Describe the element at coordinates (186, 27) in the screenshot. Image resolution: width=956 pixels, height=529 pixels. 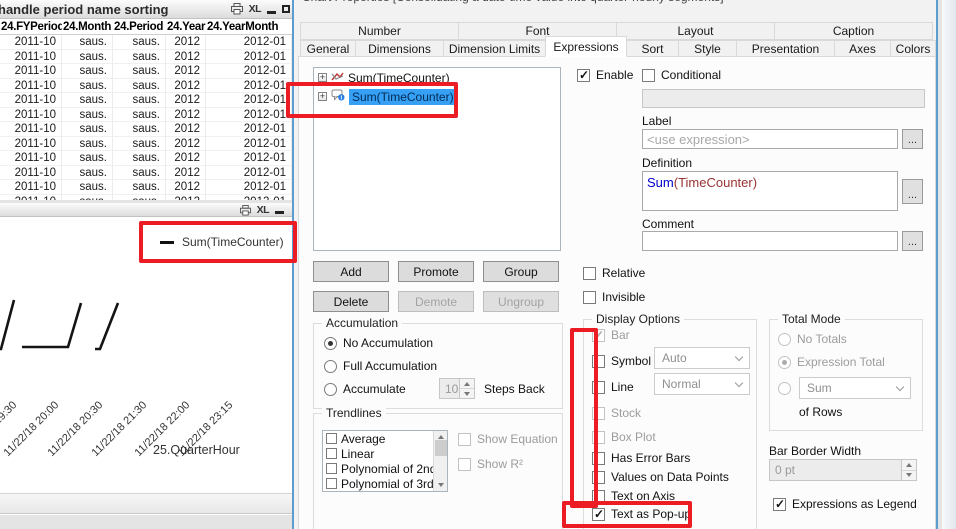
I see `column-header: 24.Year` at that location.